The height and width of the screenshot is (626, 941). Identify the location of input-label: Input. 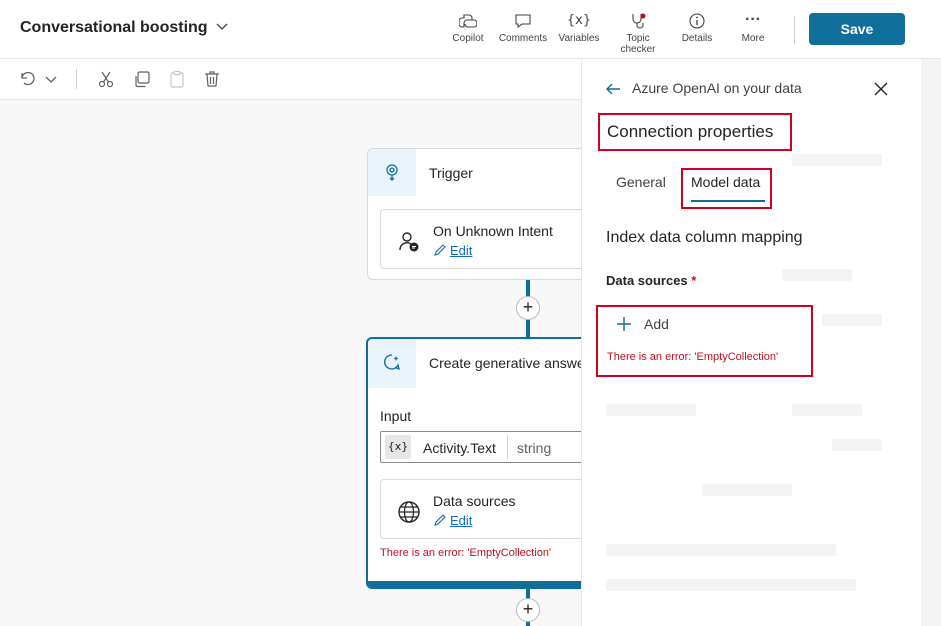
(396, 416).